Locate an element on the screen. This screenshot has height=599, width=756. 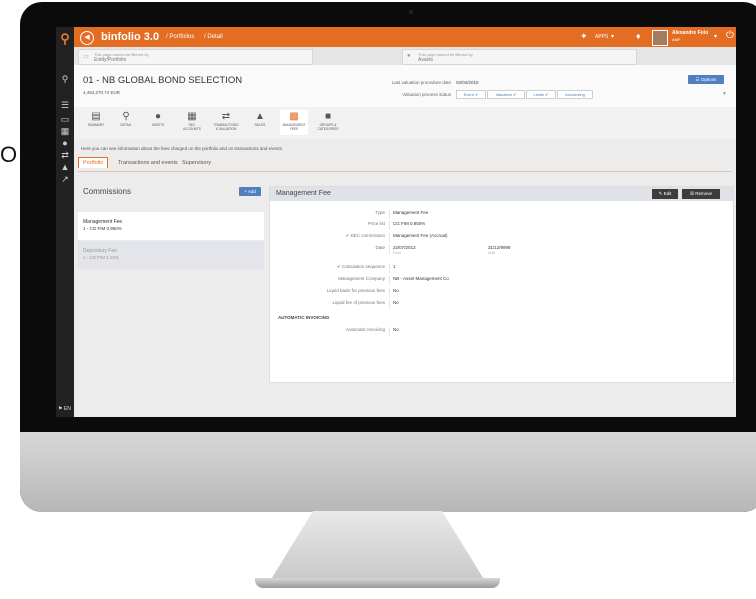
subtab-supervisory: Supervisory is located at coordinates (196, 163).